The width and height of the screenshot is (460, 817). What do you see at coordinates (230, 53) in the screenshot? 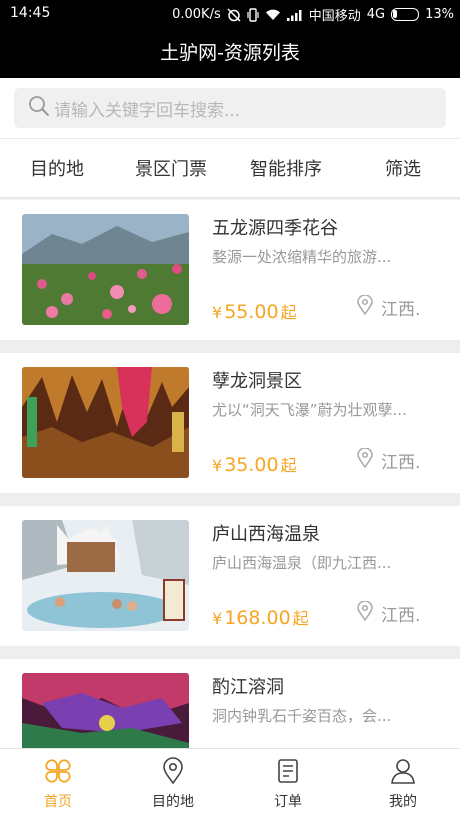
I see `page-title: 土驴网-资源列表` at bounding box center [230, 53].